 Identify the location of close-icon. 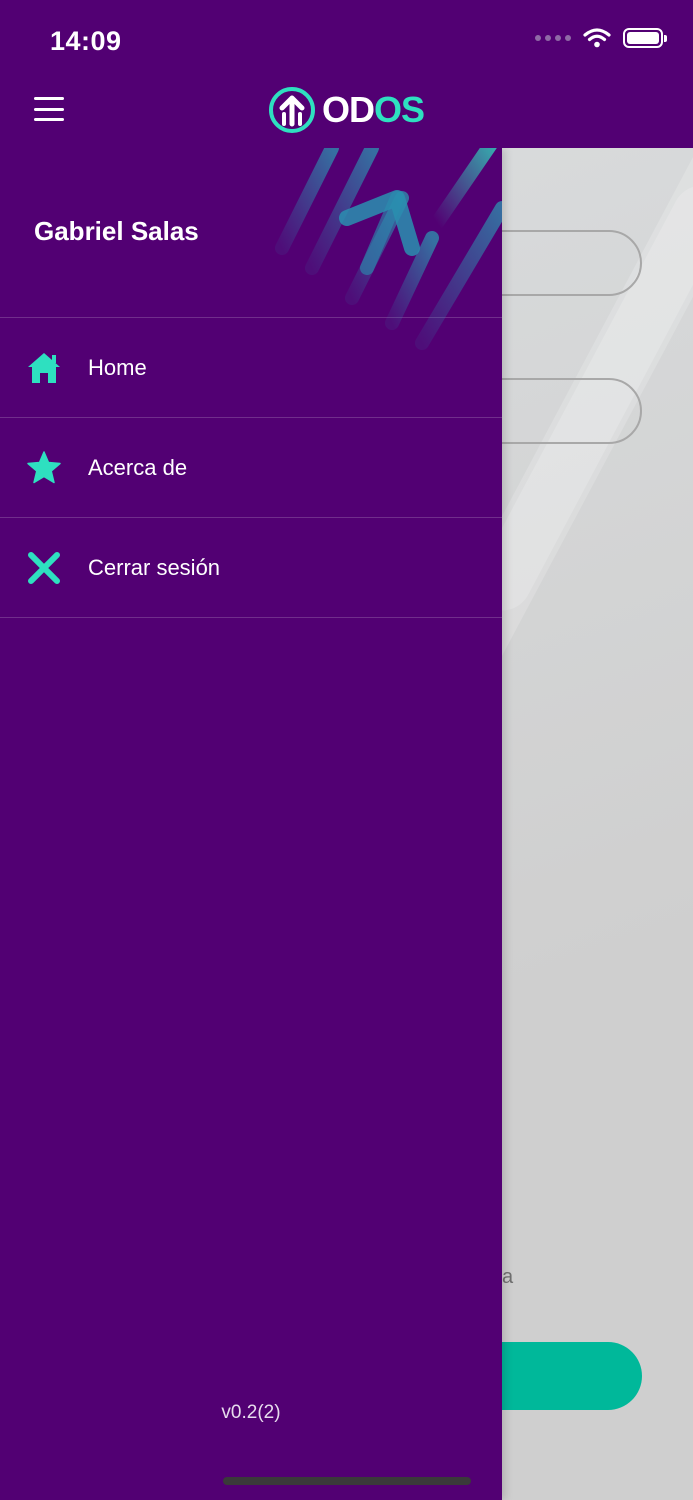
(44, 568).